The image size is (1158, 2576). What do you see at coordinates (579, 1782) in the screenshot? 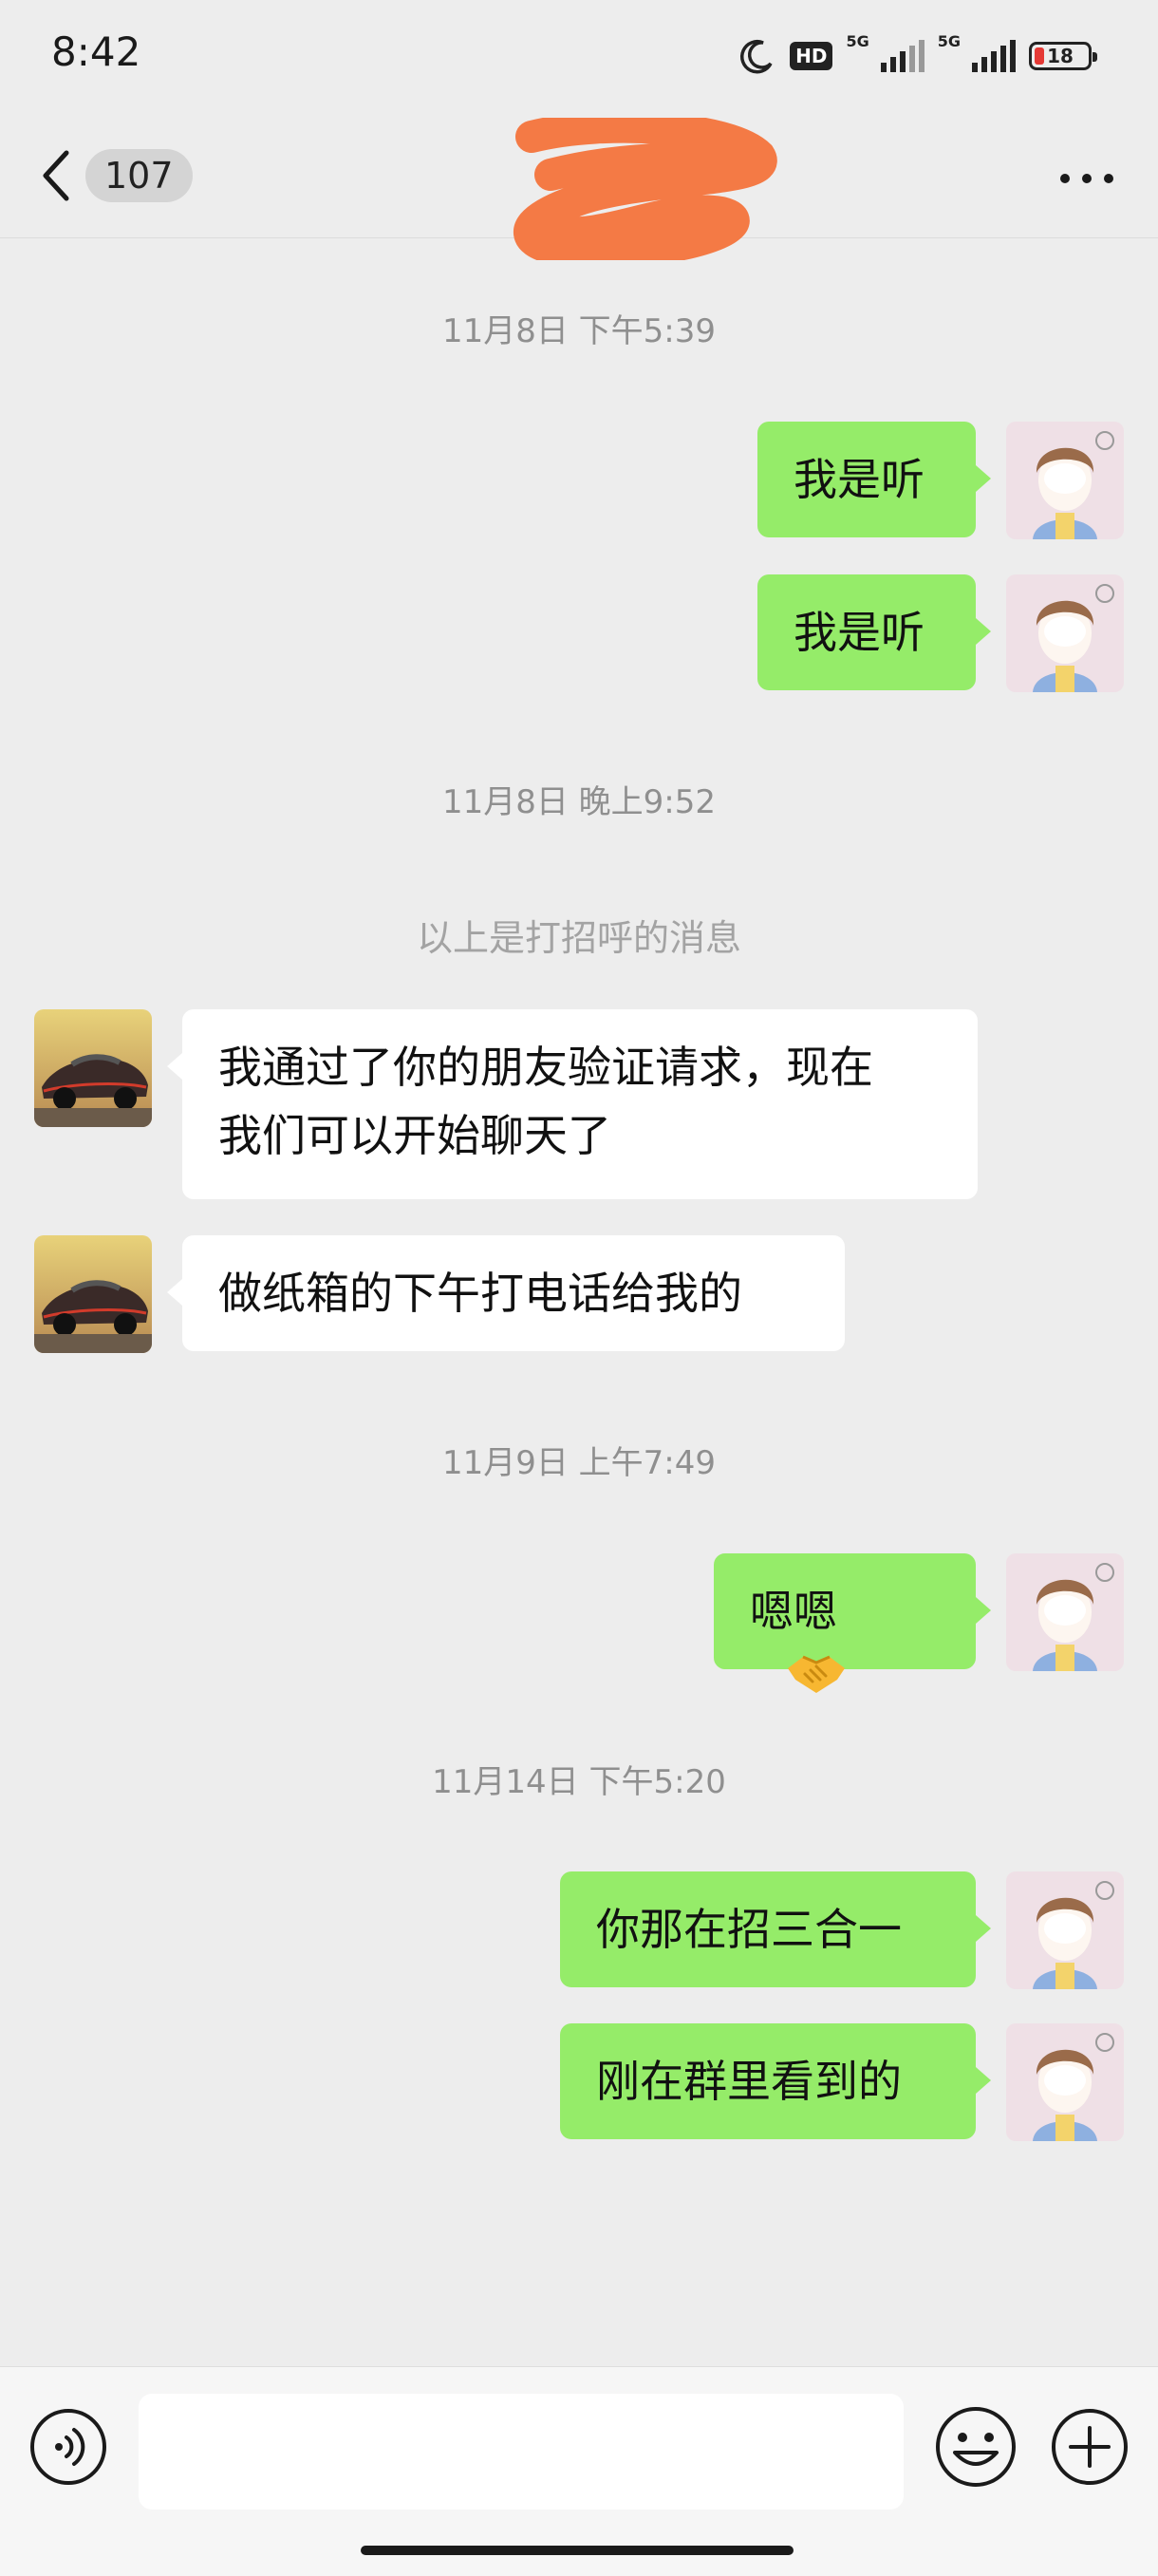
I see `timestamp: 11月14日 下午5:20` at bounding box center [579, 1782].